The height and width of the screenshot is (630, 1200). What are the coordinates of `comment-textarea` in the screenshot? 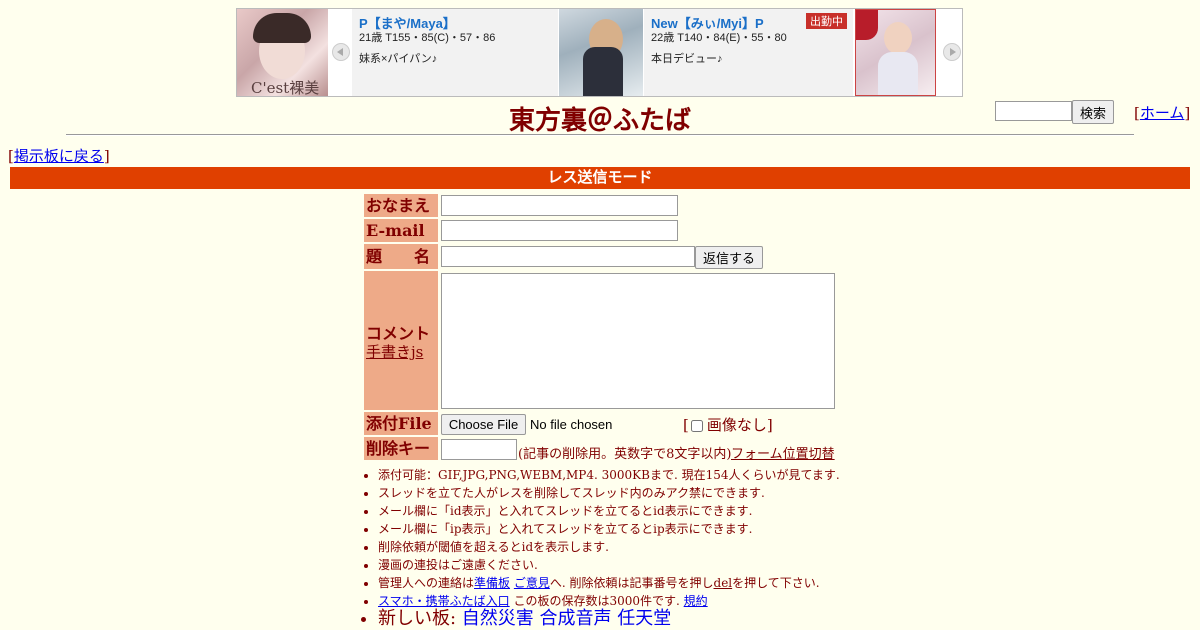 It's located at (638, 341).